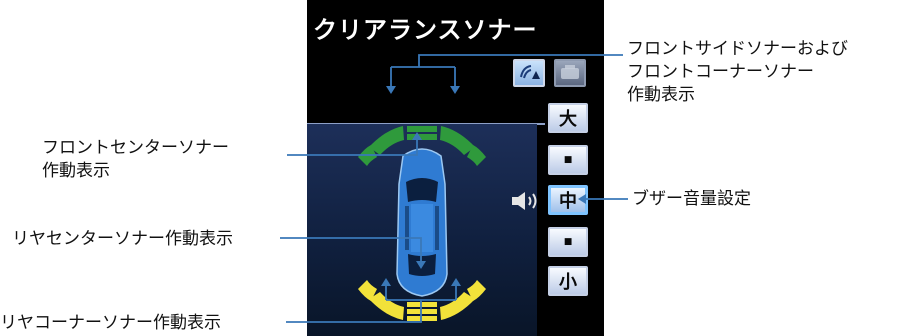  Describe the element at coordinates (110, 323) in the screenshot. I see `callout-rear-corner-sonar: リヤコーナーソナー作動表示` at that location.